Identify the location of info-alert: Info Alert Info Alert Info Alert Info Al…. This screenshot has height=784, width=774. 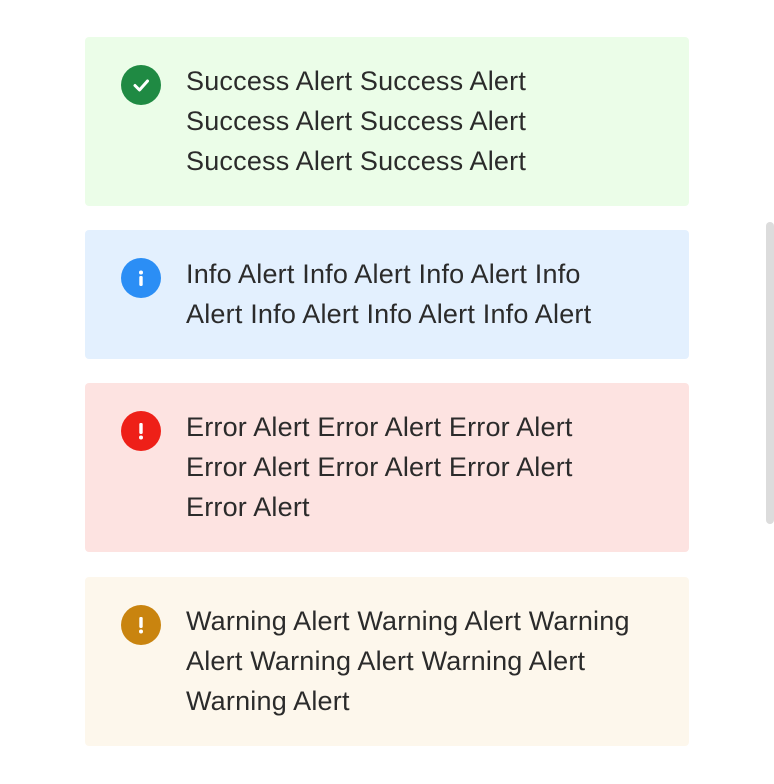
(387, 294).